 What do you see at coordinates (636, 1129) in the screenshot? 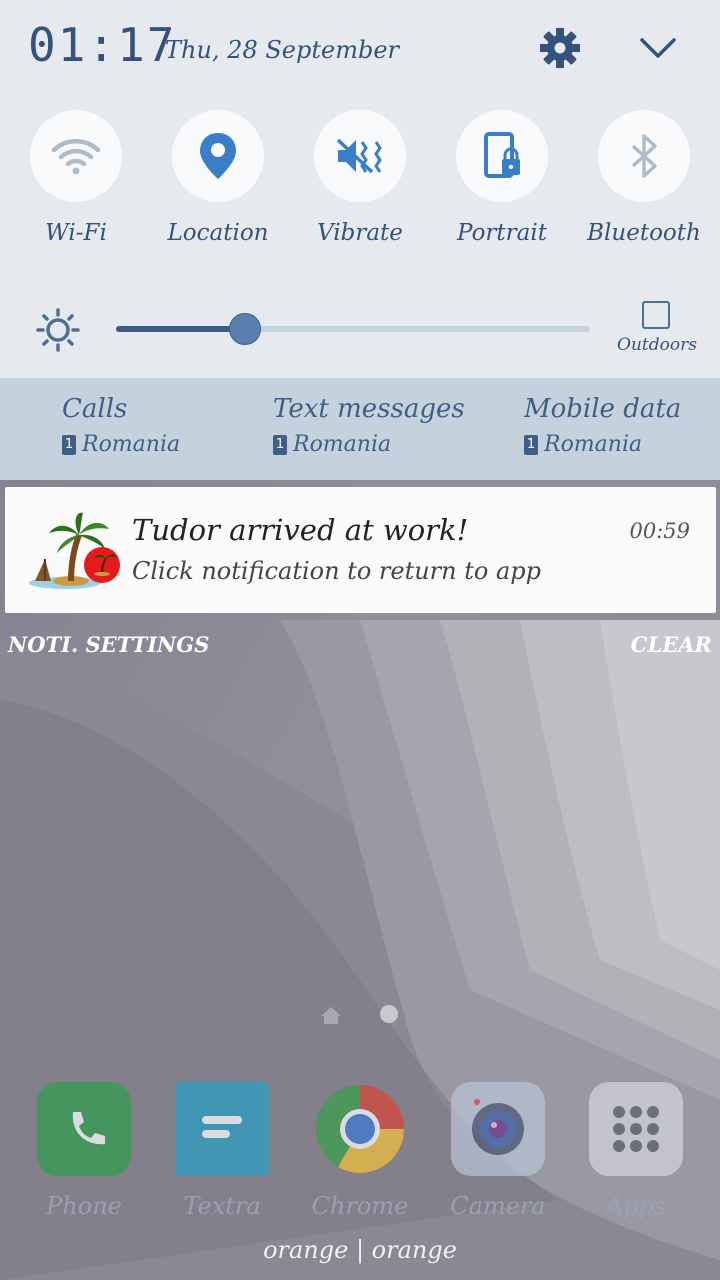
I see `apps-grid-icon` at bounding box center [636, 1129].